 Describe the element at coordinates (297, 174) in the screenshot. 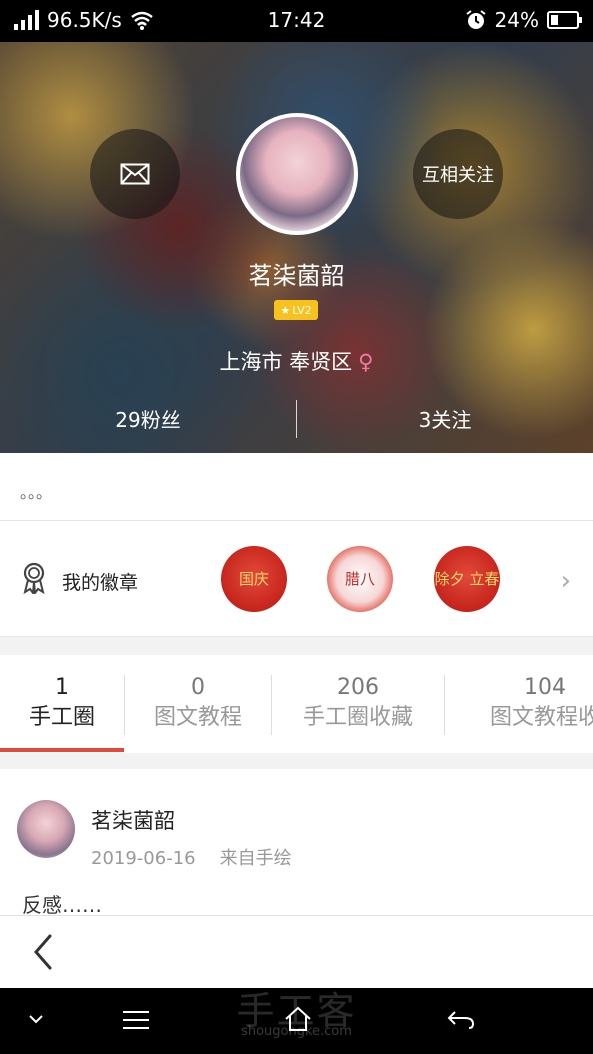

I see `avatar` at that location.